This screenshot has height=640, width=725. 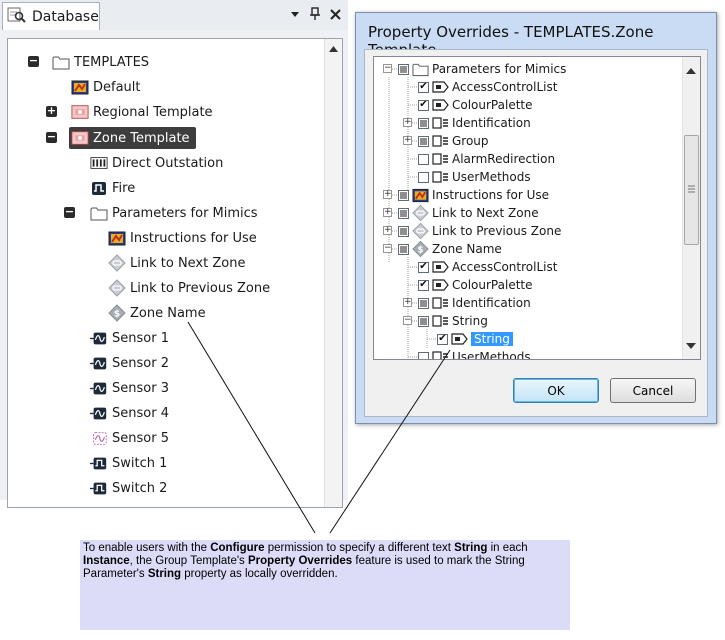 I want to click on leader-line-string, so click(x=390, y=441).